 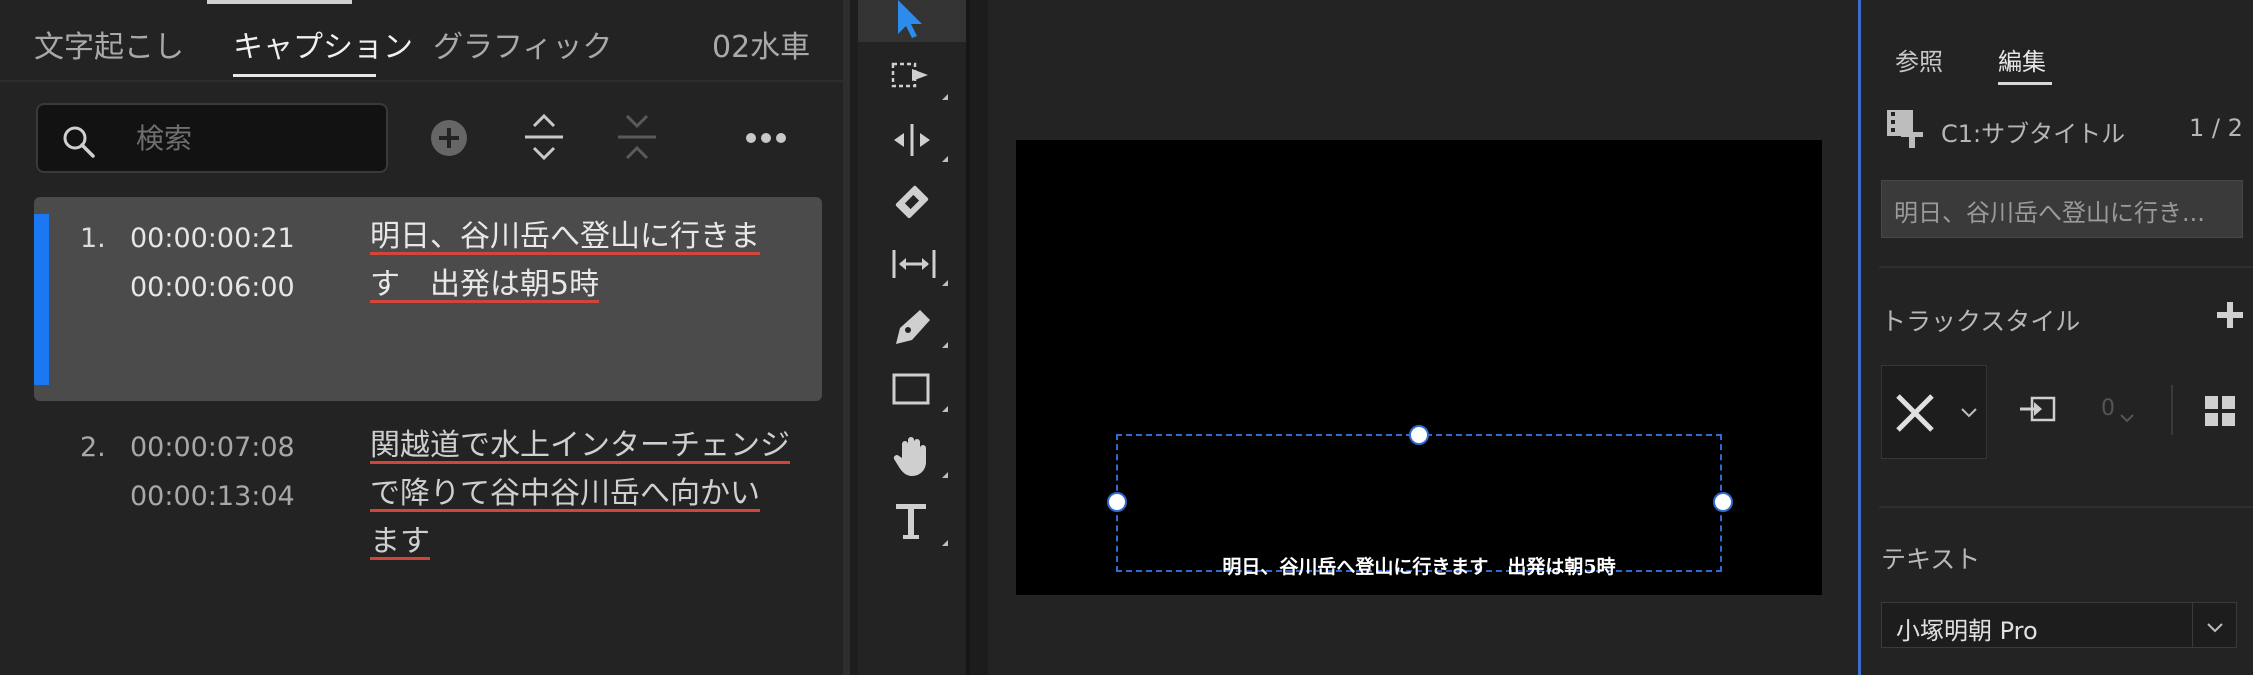 I want to click on sequence-name: 02水車, so click(x=761, y=44).